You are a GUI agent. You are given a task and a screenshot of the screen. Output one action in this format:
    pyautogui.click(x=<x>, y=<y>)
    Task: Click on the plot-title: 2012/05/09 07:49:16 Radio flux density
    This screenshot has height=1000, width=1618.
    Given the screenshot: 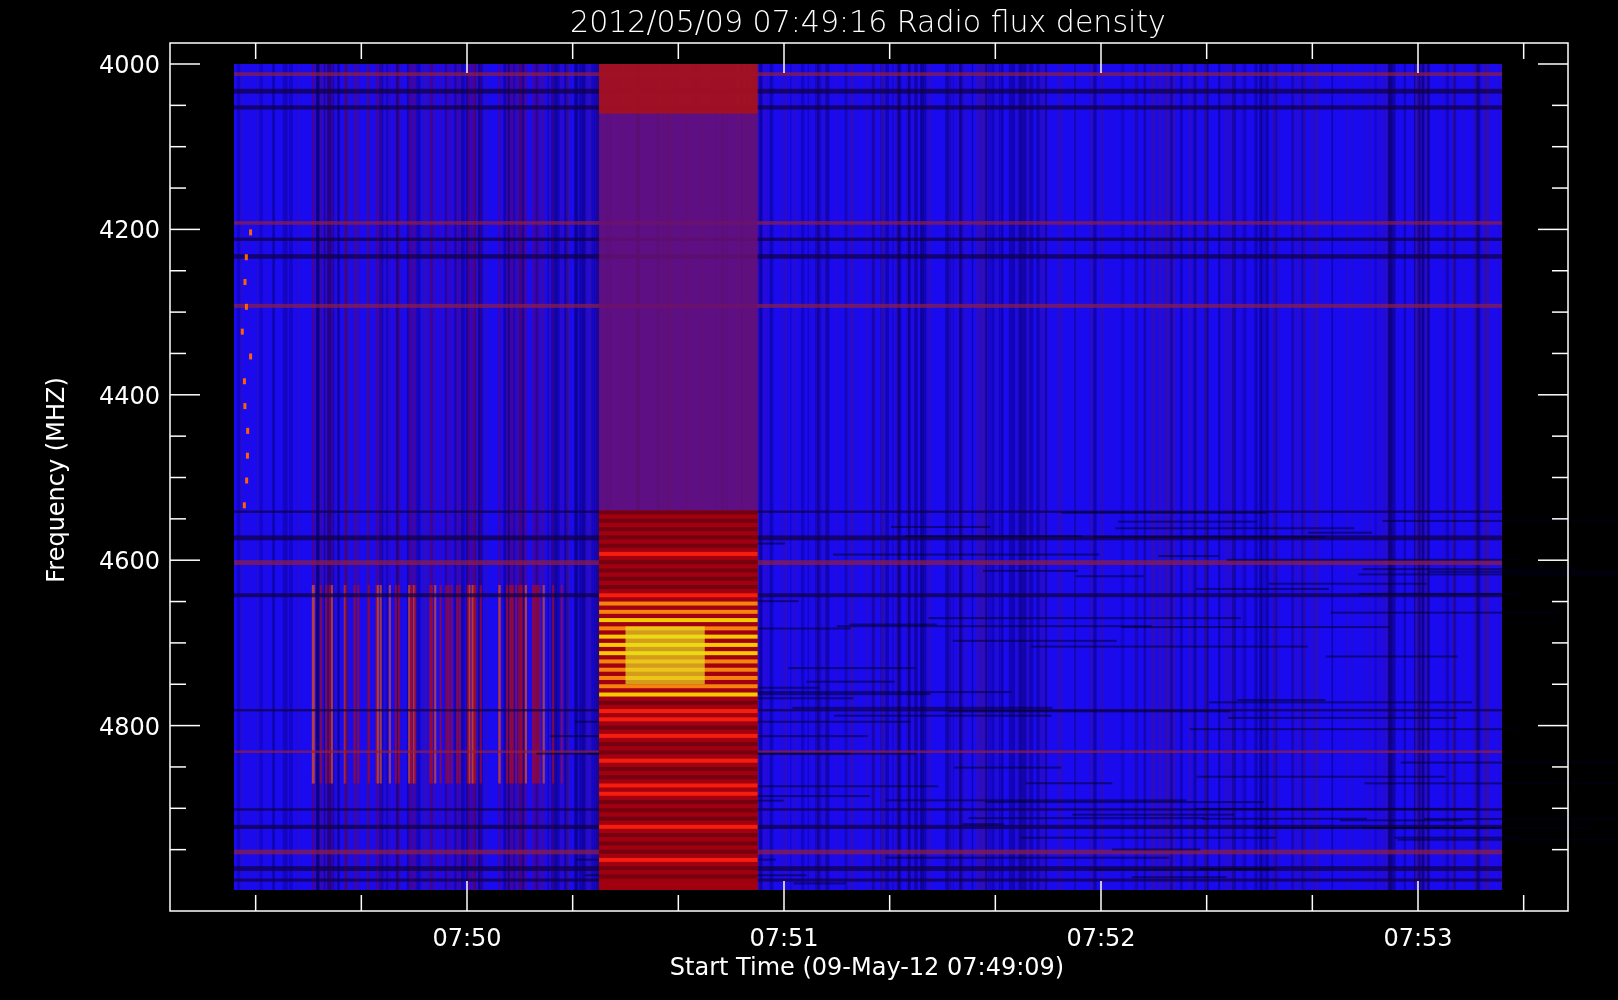 What is the action you would take?
    pyautogui.click(x=868, y=21)
    